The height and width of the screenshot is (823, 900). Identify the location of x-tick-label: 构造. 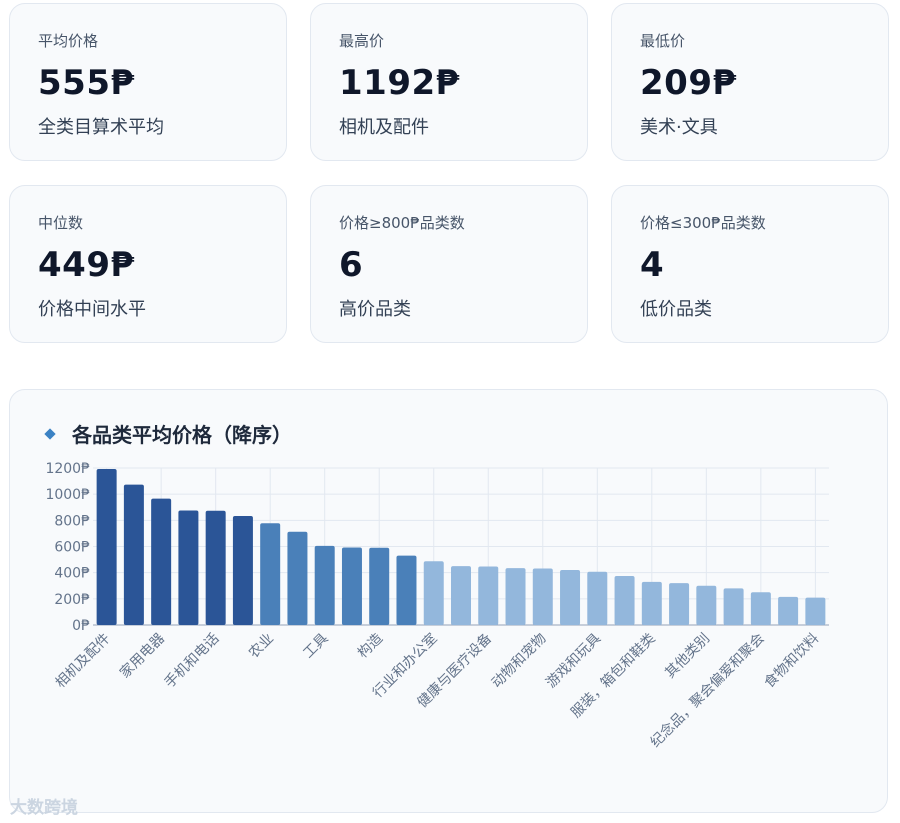
(370, 646).